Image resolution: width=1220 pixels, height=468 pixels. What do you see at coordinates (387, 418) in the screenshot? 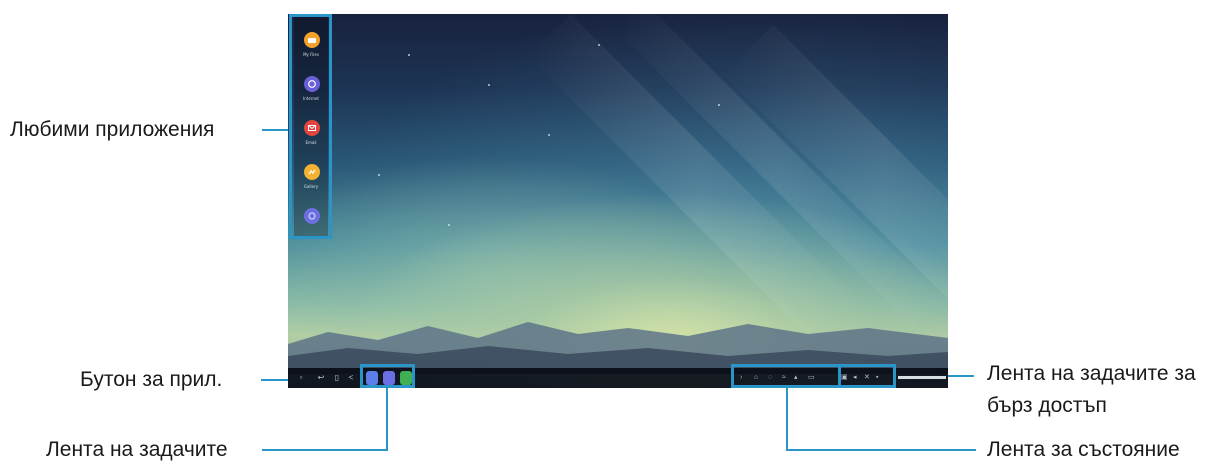
I see `leader-taskbar-v` at bounding box center [387, 418].